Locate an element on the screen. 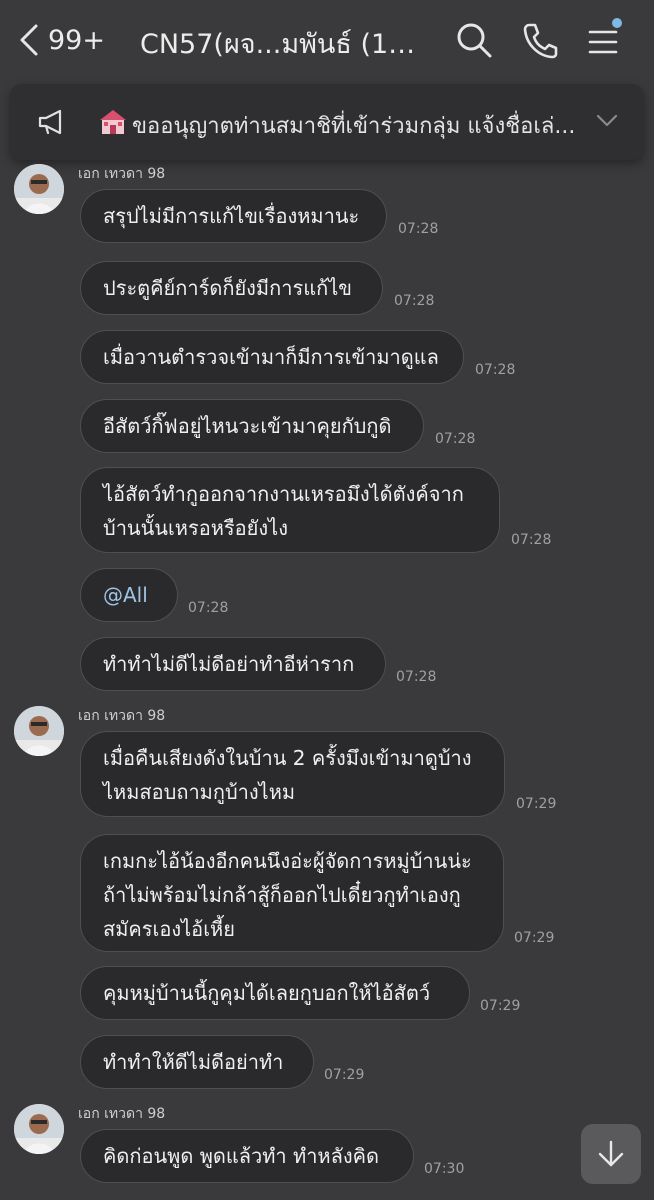 This screenshot has width=654, height=1200. message-text: ทำทำให้ดีไม่ดีอย่าทำ is located at coordinates (193, 1062).